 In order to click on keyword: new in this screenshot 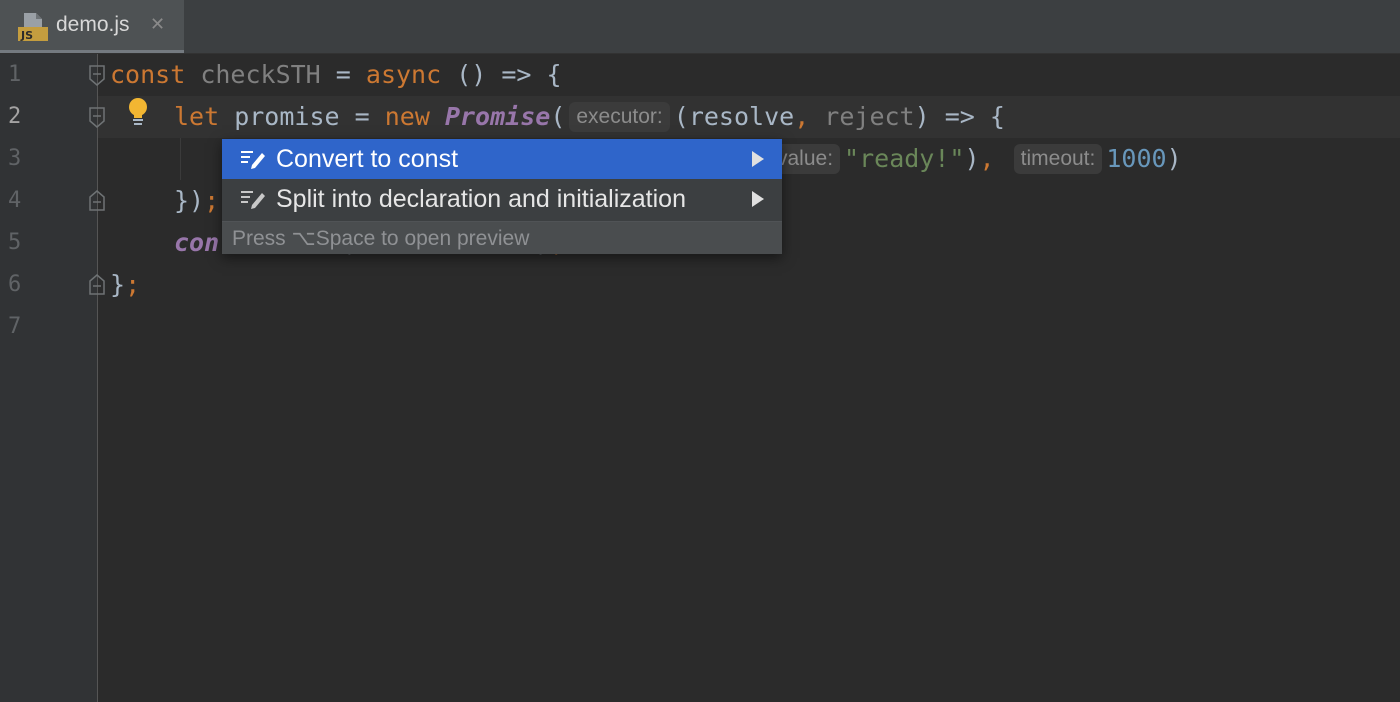, I will do `click(407, 116)`.